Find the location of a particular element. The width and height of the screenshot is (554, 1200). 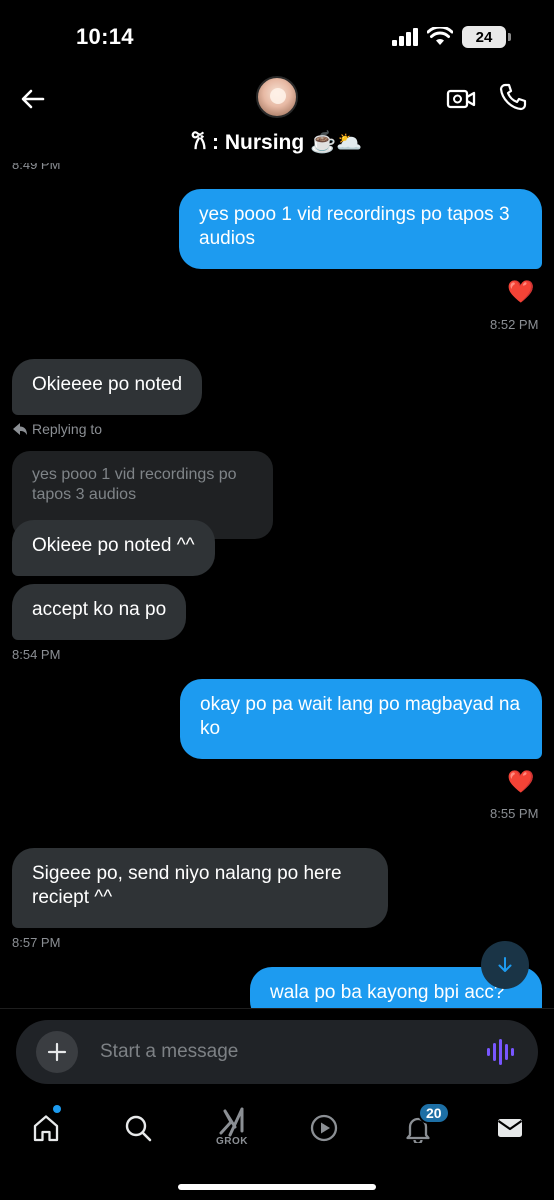

status-time: 10:14 is located at coordinates (105, 36).